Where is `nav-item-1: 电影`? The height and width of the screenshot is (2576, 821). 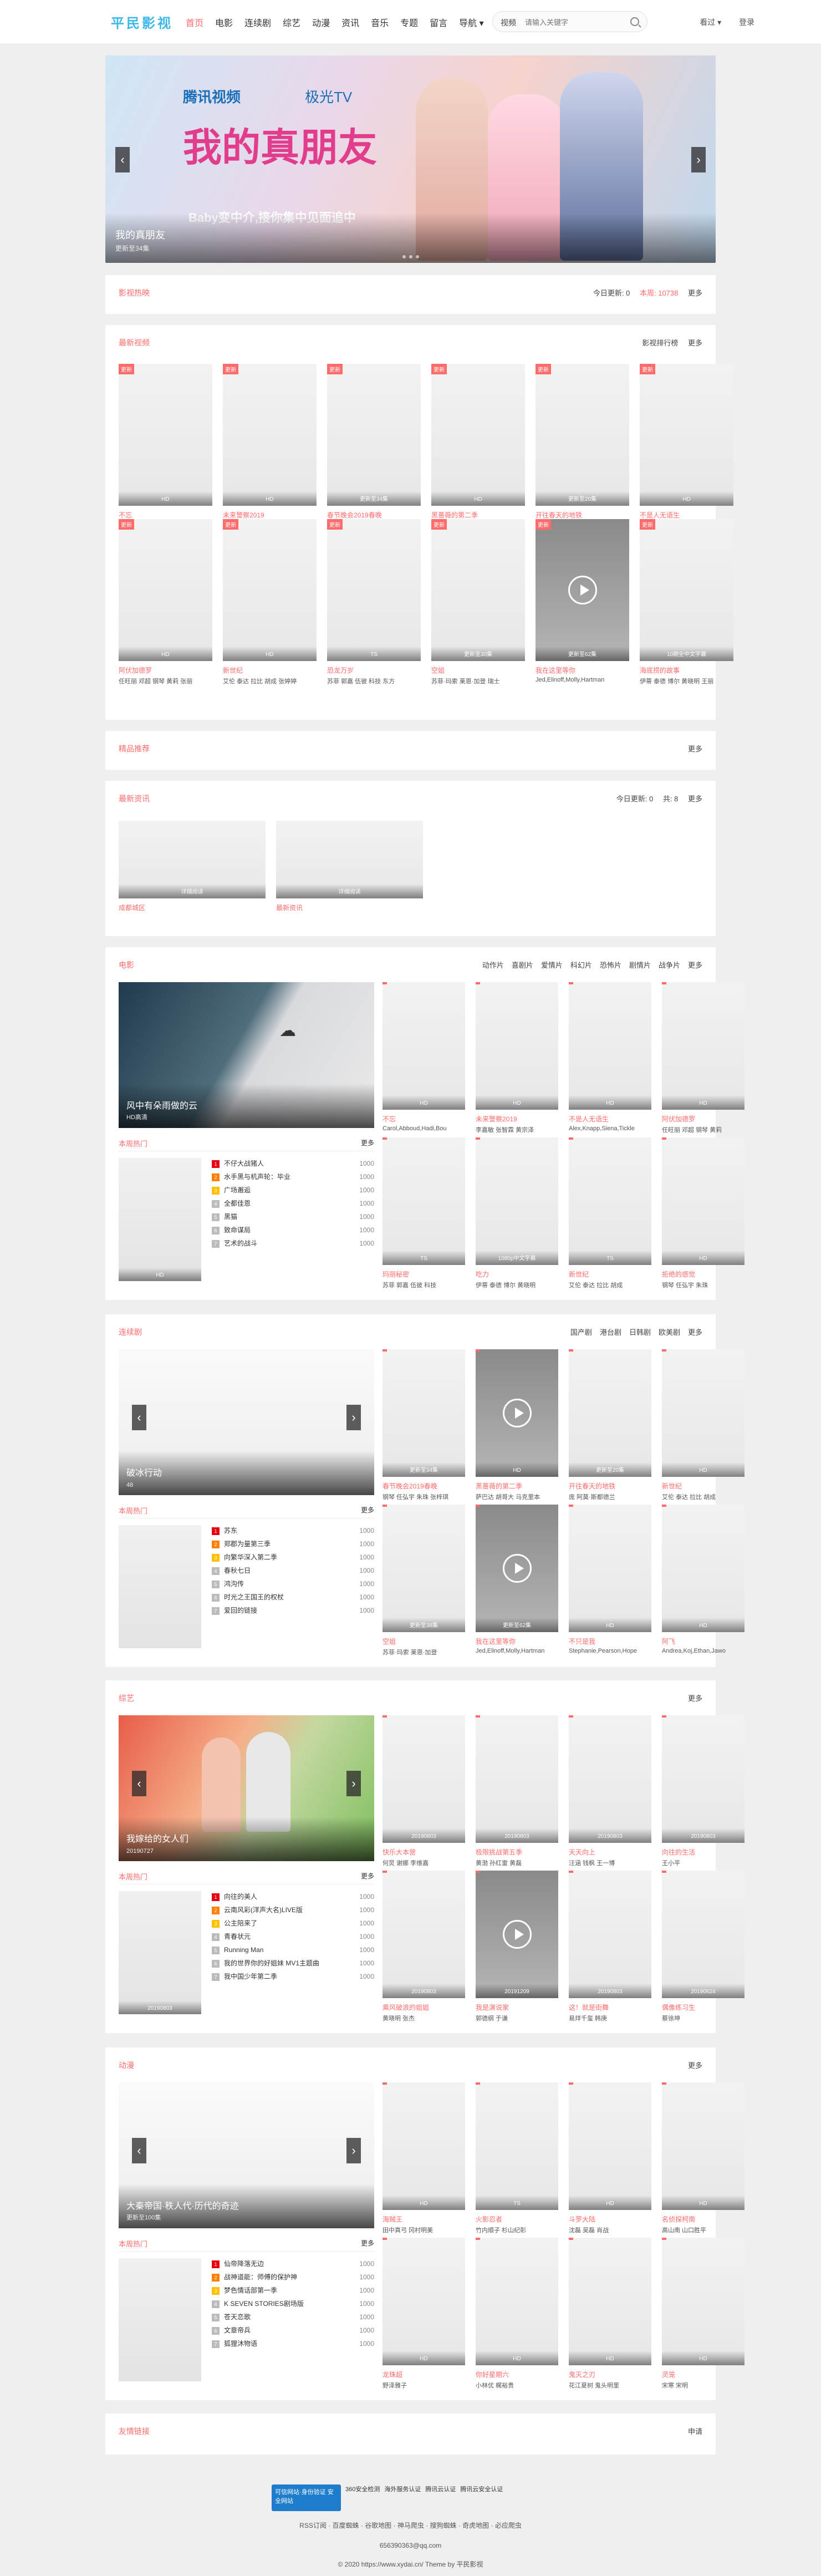 nav-item-1: 电影 is located at coordinates (224, 22).